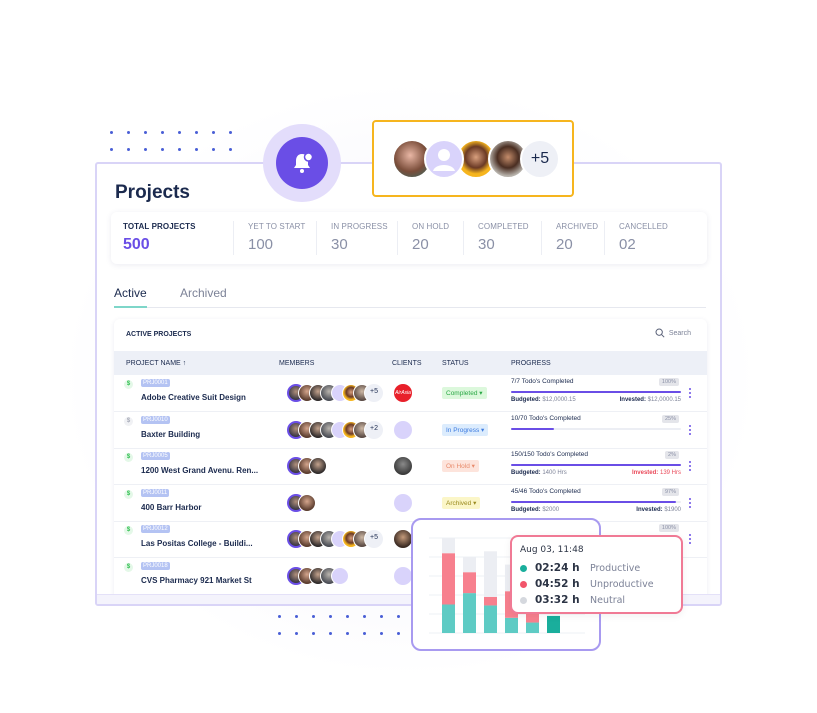 The image size is (817, 713). Describe the element at coordinates (374, 429) in the screenshot. I see `more-members-badge: +2` at that location.